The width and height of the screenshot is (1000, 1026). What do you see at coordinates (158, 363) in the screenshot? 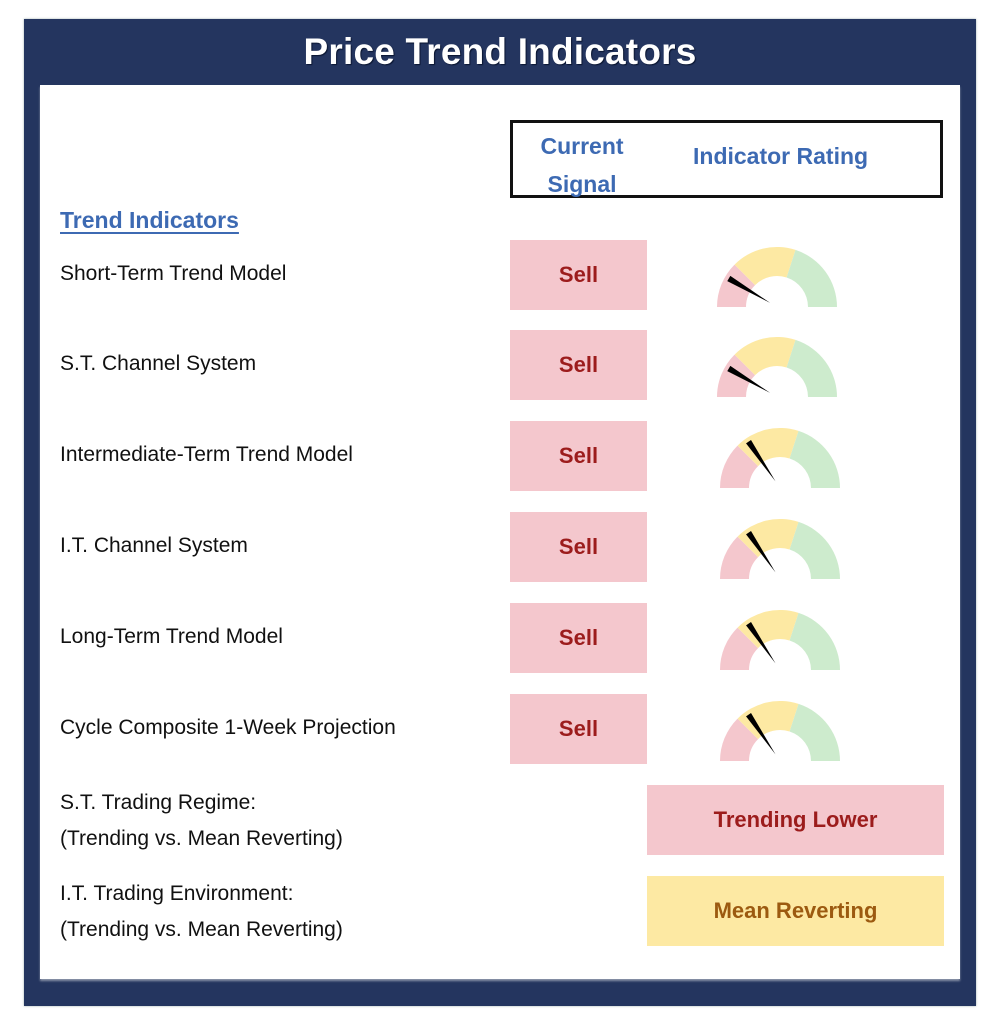
I see `indicator-label: S.T. Channel System` at bounding box center [158, 363].